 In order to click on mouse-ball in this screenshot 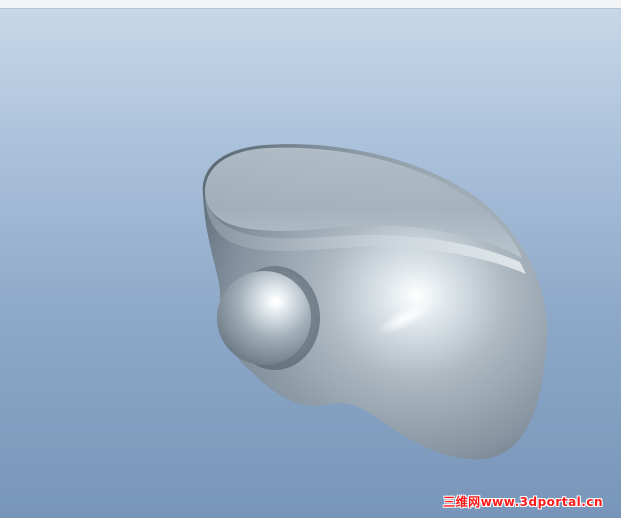, I will do `click(264, 318)`.